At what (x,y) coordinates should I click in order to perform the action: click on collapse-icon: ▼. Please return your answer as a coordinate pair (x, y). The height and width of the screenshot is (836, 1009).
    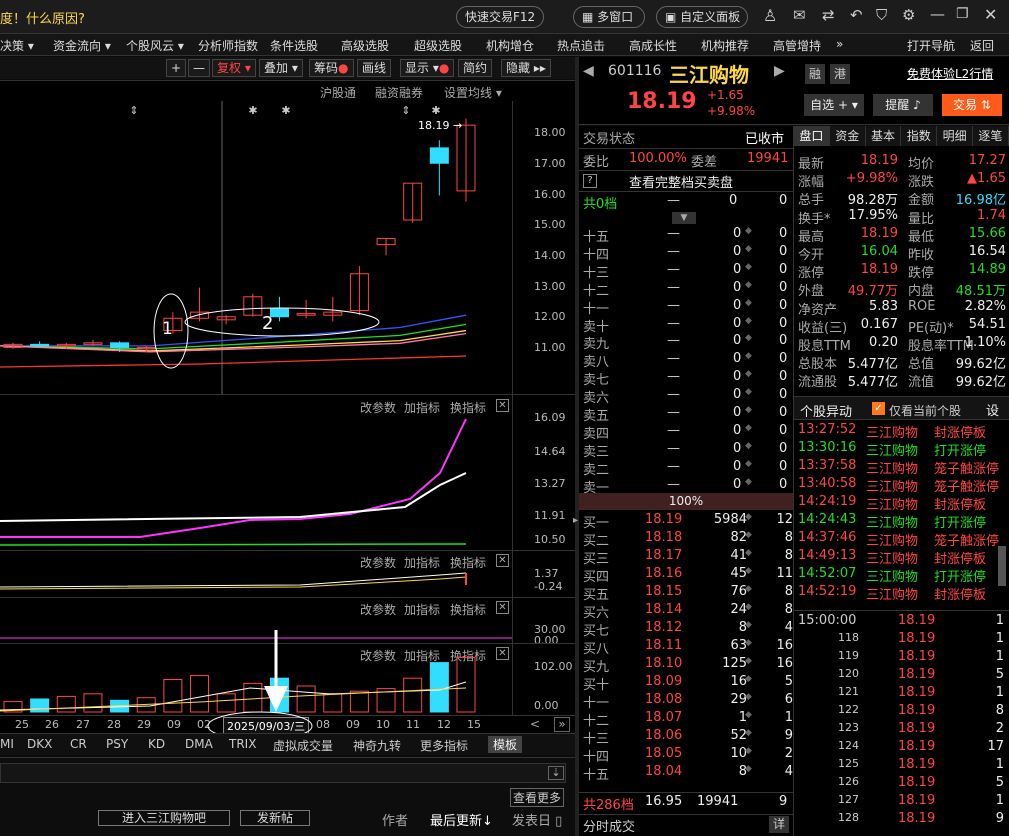
    Looking at the image, I should click on (684, 218).